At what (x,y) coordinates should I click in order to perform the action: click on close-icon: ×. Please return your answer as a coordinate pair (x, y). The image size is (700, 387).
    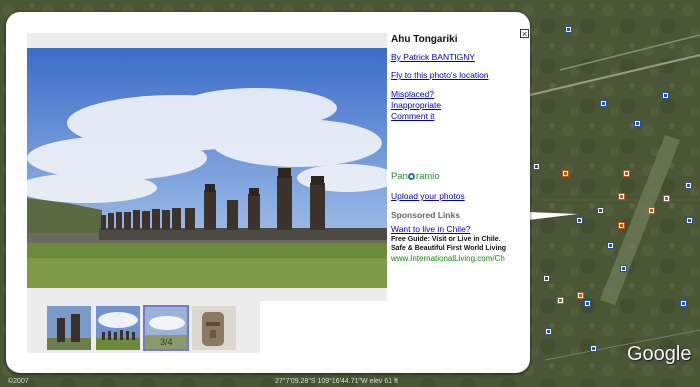
    Looking at the image, I should click on (524, 34).